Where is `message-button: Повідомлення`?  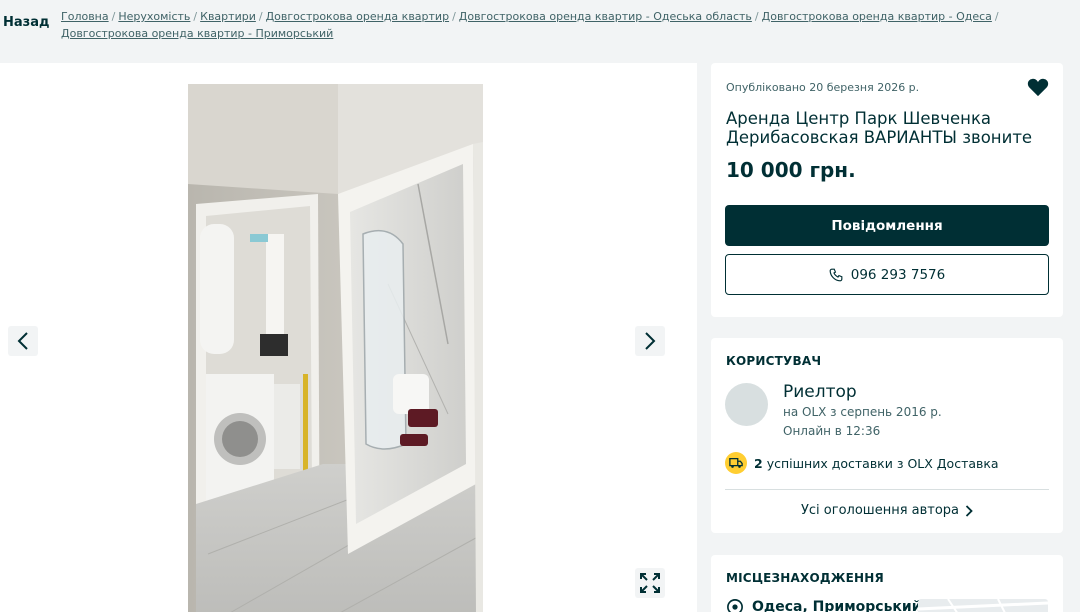 message-button: Повідомлення is located at coordinates (887, 225).